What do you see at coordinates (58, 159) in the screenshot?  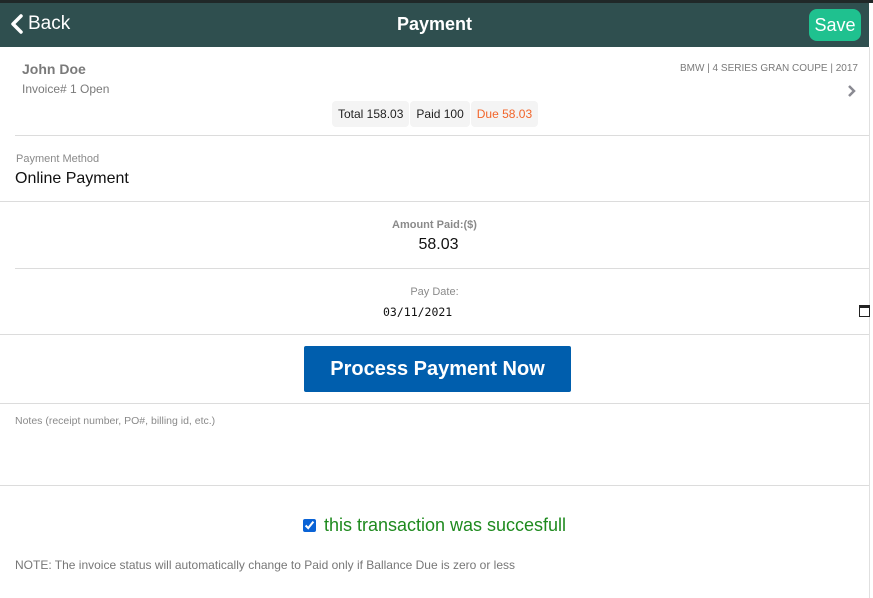 I see `payment-method-label: Payment Method` at bounding box center [58, 159].